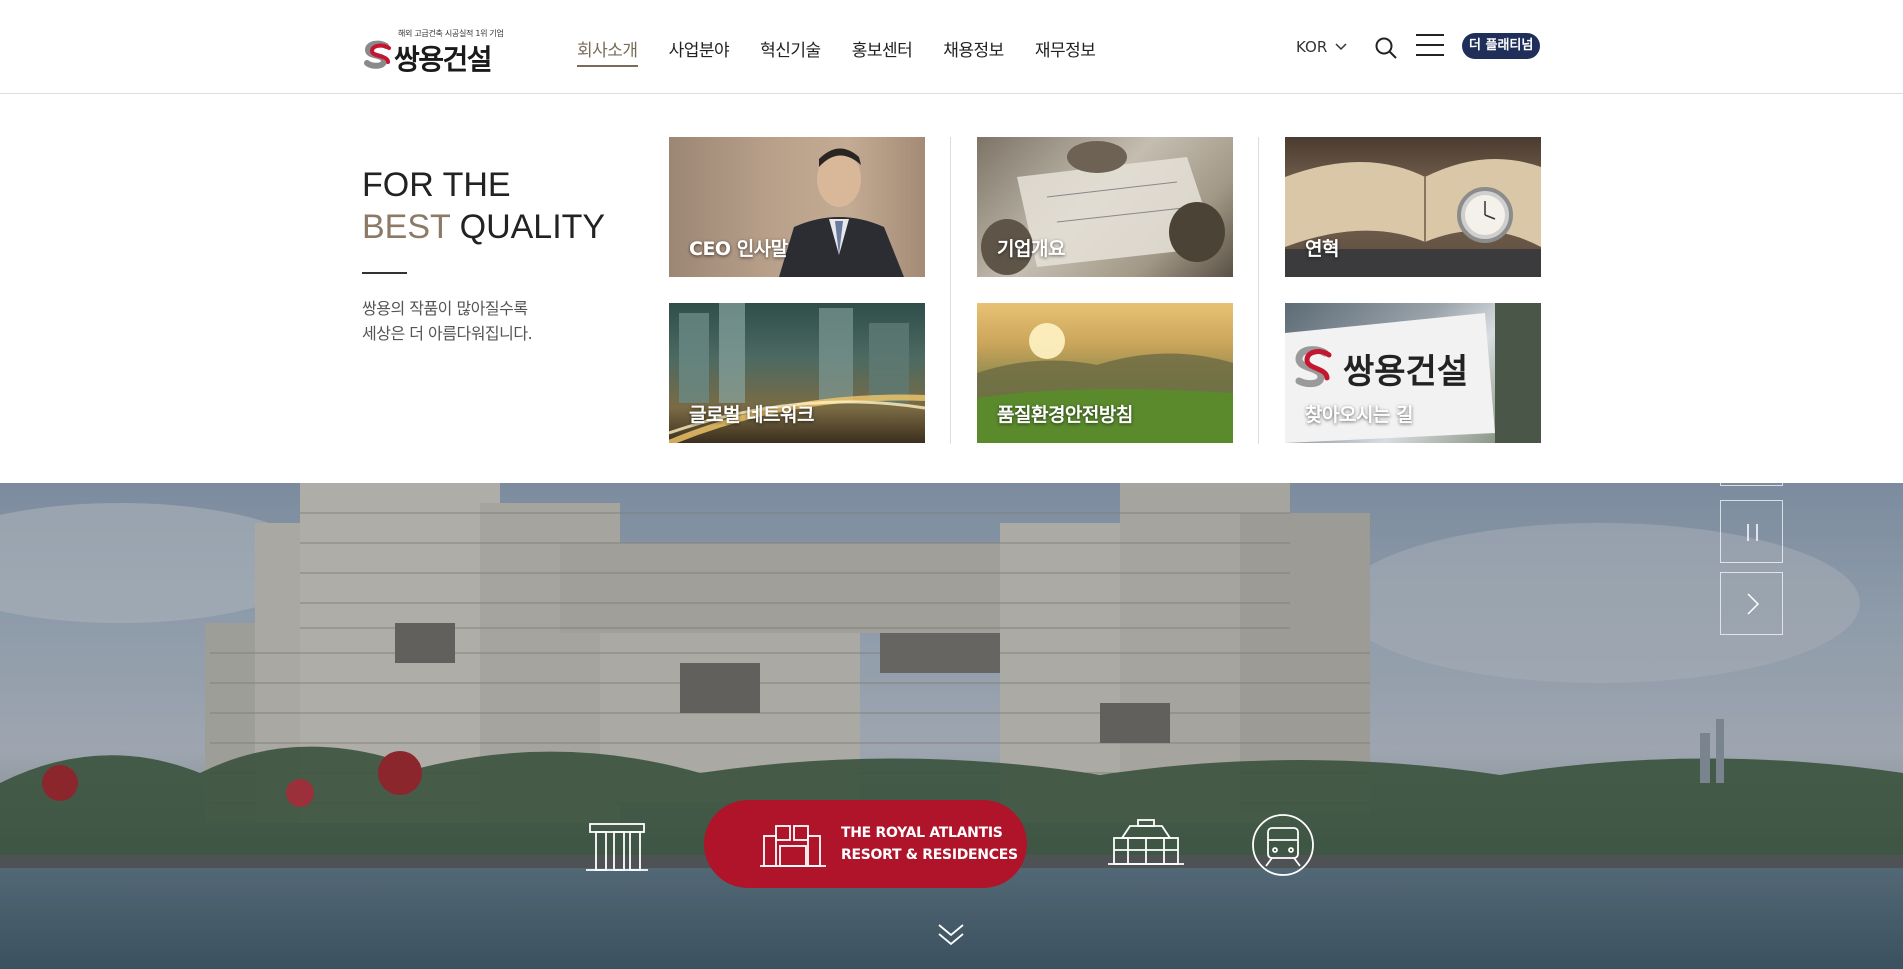 The image size is (1903, 969). Describe the element at coordinates (436, 185) in the screenshot. I see `headline-line1: FOR THE` at that location.